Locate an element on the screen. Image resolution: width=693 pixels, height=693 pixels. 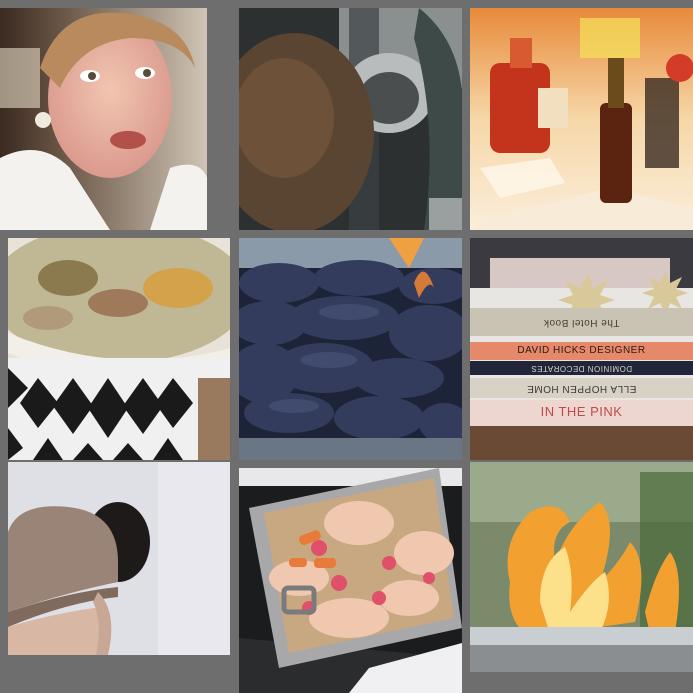
book-spine-4: ELLA HOPPEN HOME is located at coordinates (581, 388).